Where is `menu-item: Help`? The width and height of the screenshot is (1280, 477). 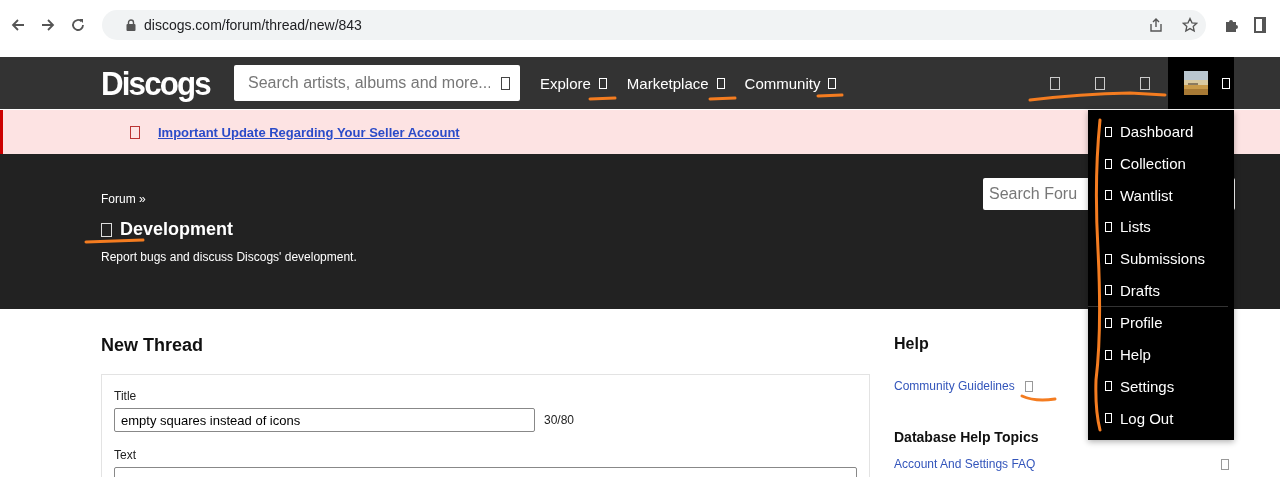
menu-item: Help is located at coordinates (1161, 354).